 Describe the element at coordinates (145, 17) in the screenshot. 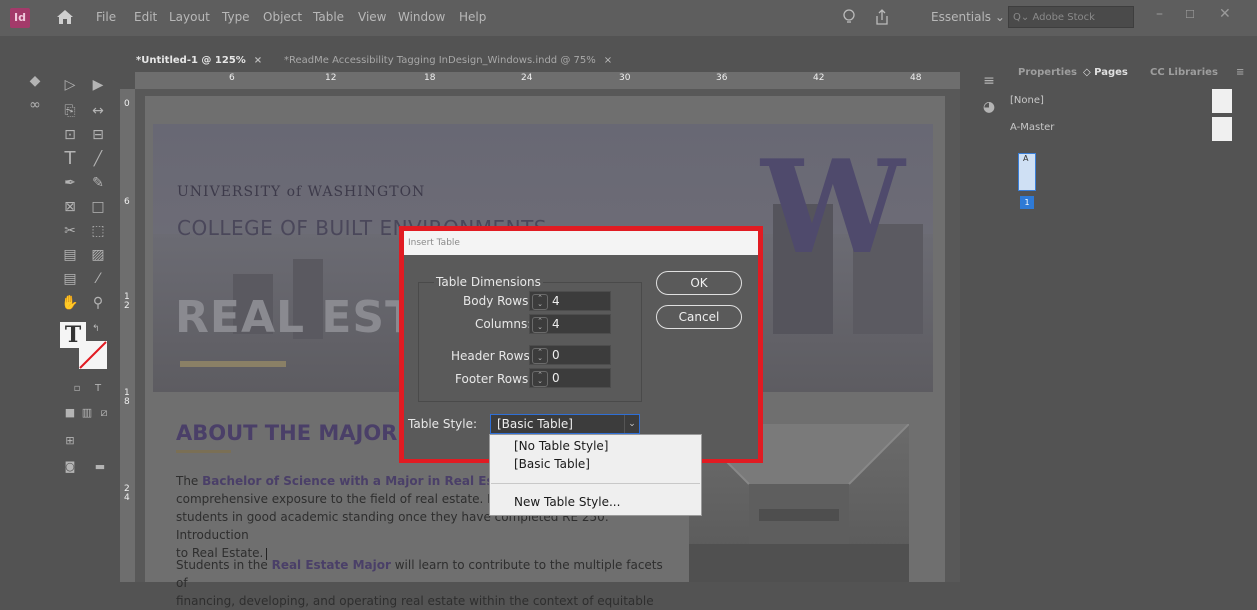

I see `menu-edit: Edit` at that location.